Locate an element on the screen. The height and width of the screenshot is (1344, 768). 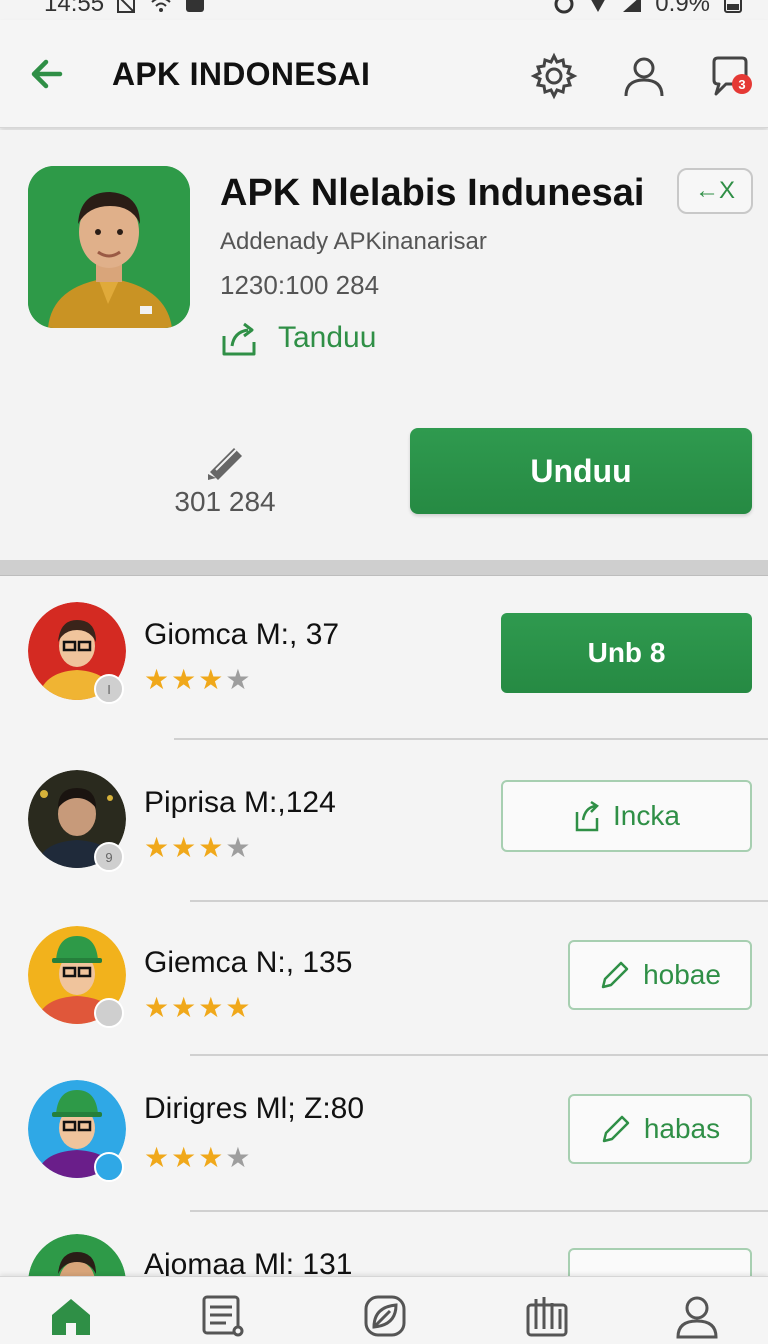
item-action-button: hobae is located at coordinates (660, 975).